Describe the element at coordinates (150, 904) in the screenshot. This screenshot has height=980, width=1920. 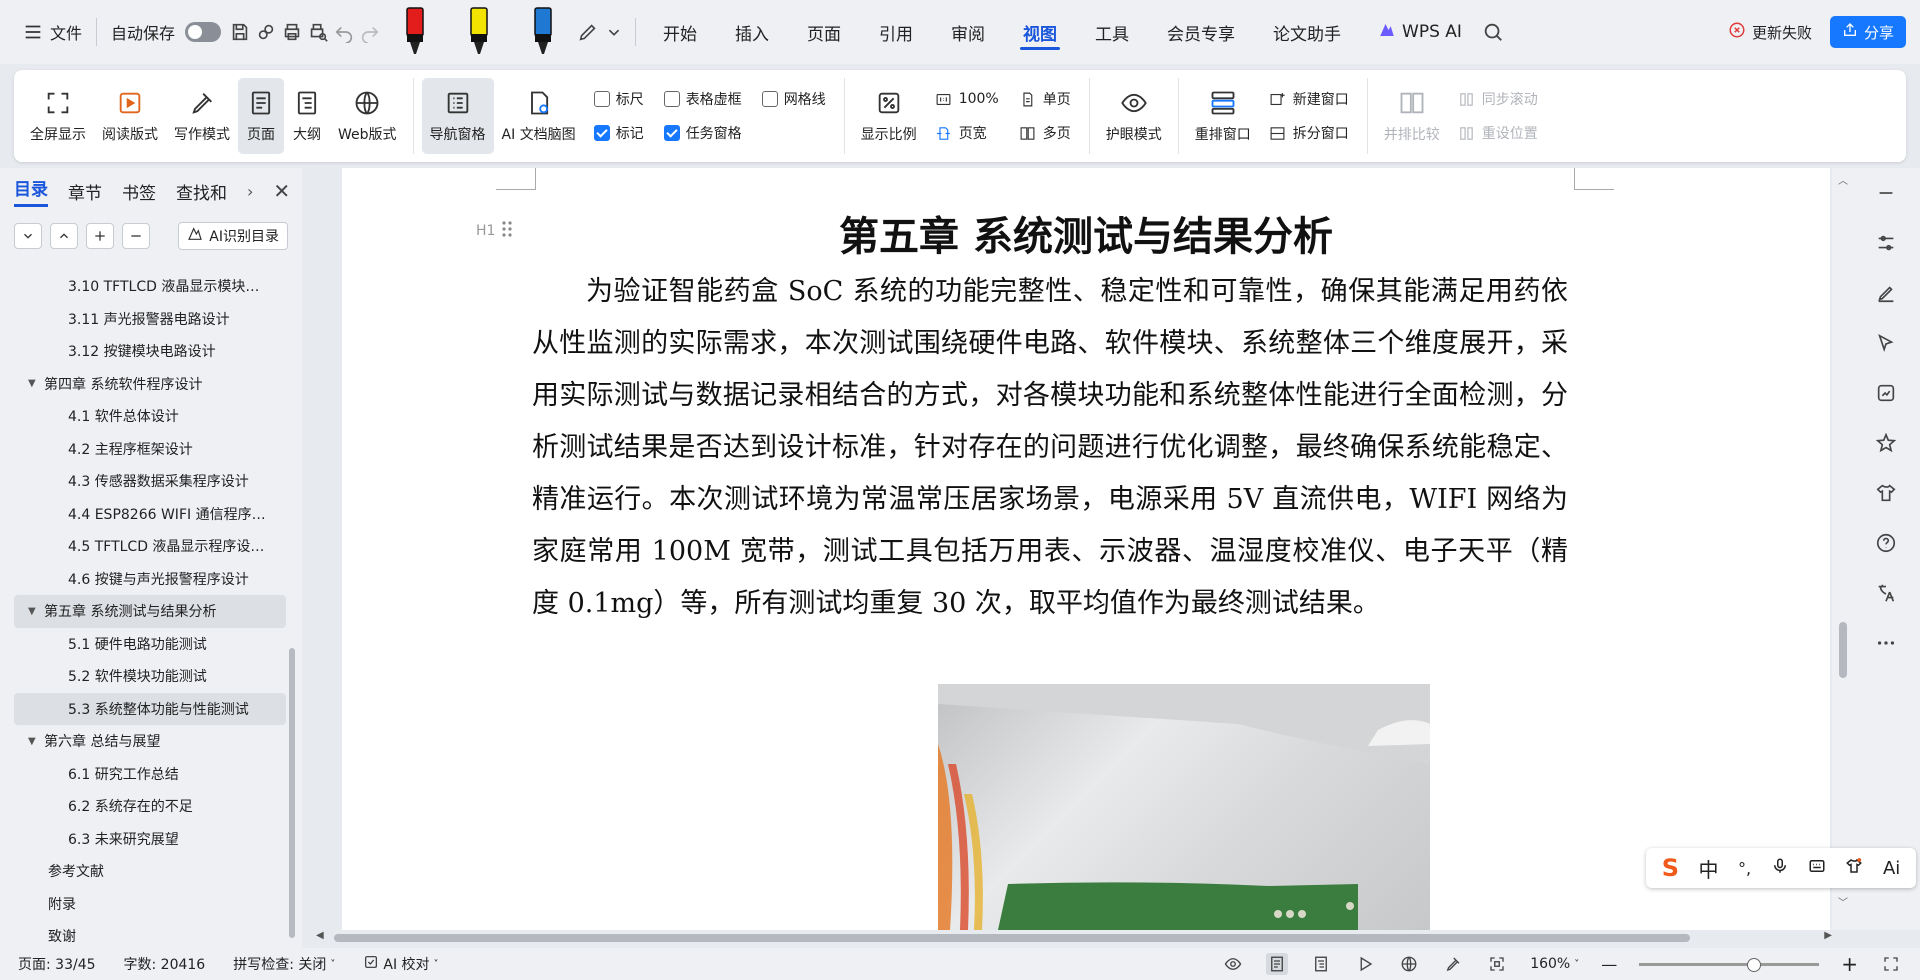
I see `toc-item: 附录` at that location.